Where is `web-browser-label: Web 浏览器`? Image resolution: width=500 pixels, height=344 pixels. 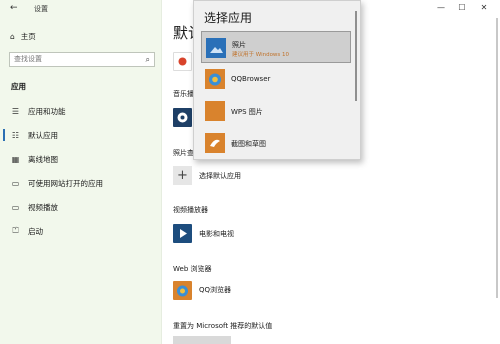
web-browser-label: Web 浏览器 is located at coordinates (192, 269).